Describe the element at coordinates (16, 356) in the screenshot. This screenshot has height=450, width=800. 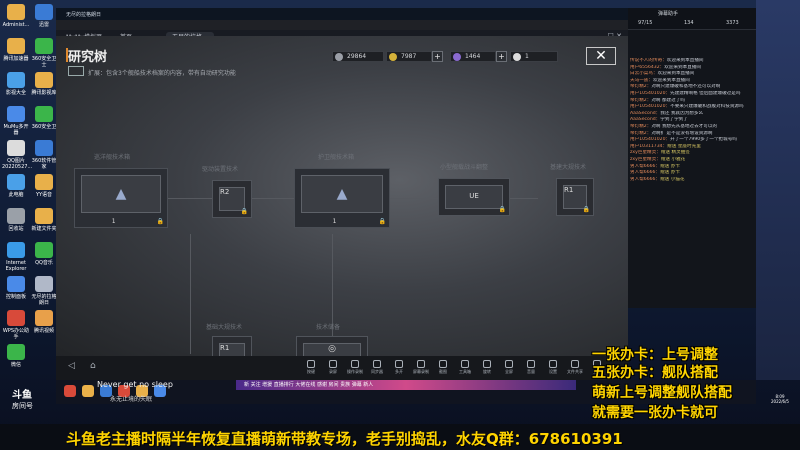
I see `desktop-icon: 微信` at that location.